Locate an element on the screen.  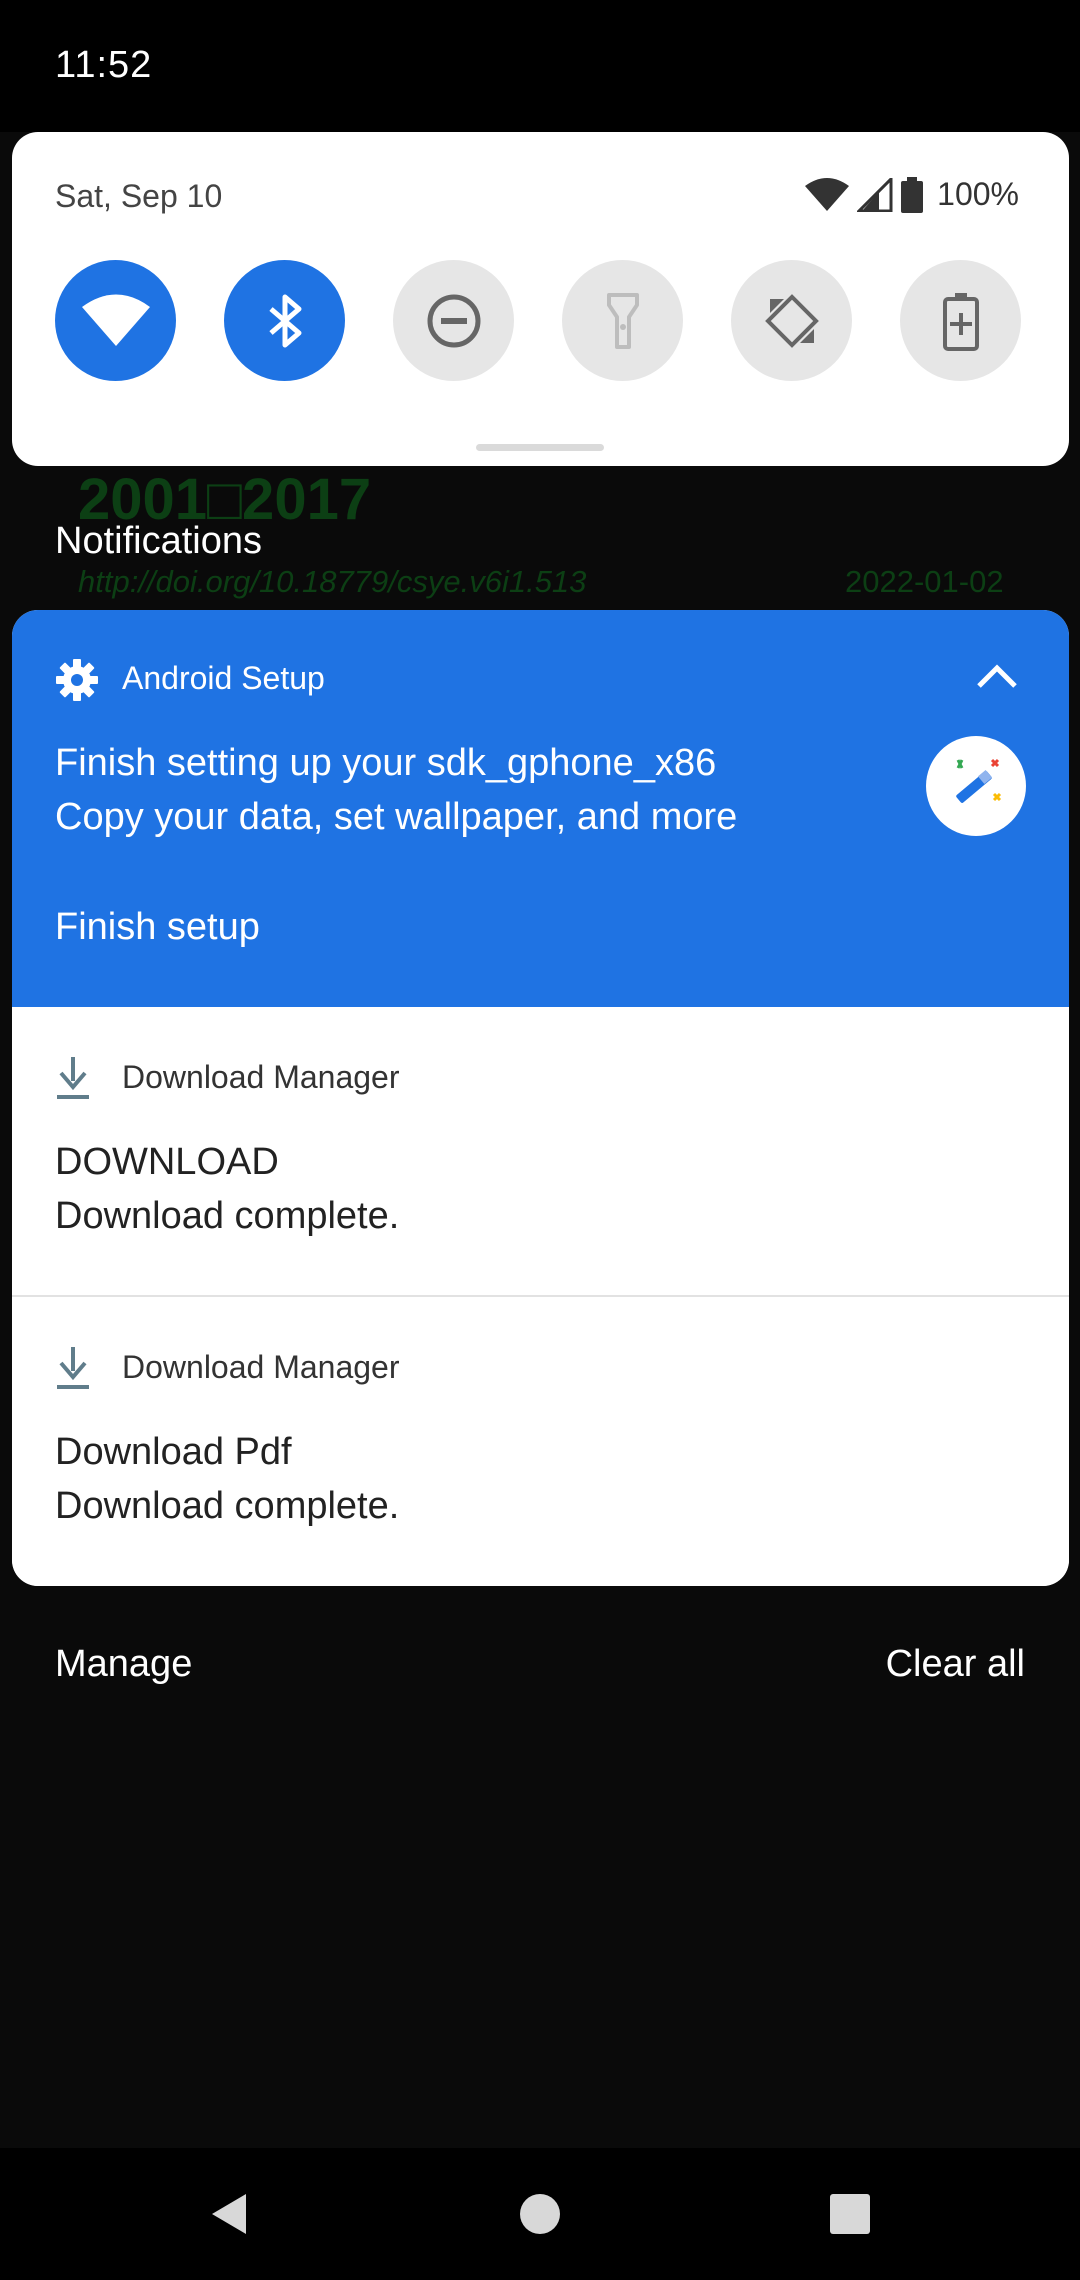
home-icon is located at coordinates (540, 2214).